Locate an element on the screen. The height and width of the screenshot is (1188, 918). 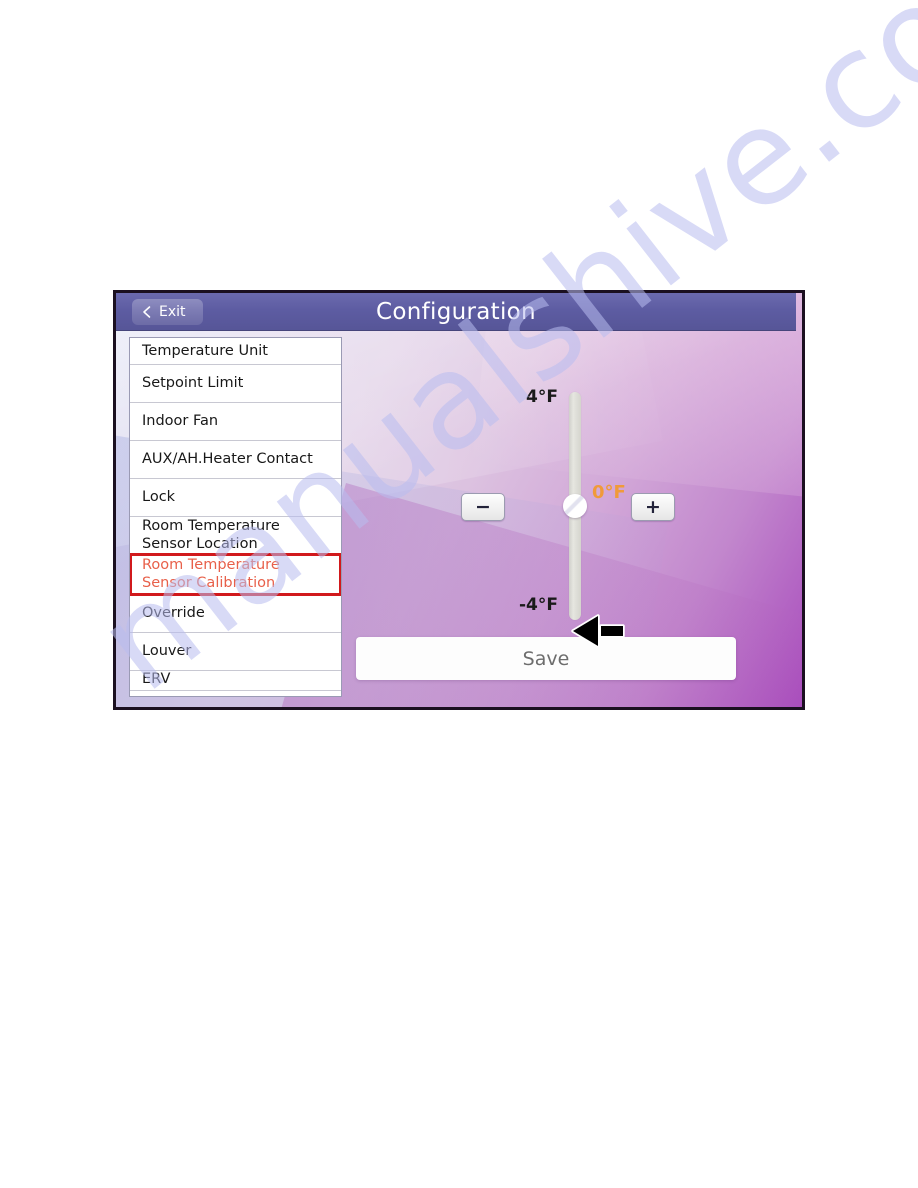
list-item-label: Lock is located at coordinates (159, 496).